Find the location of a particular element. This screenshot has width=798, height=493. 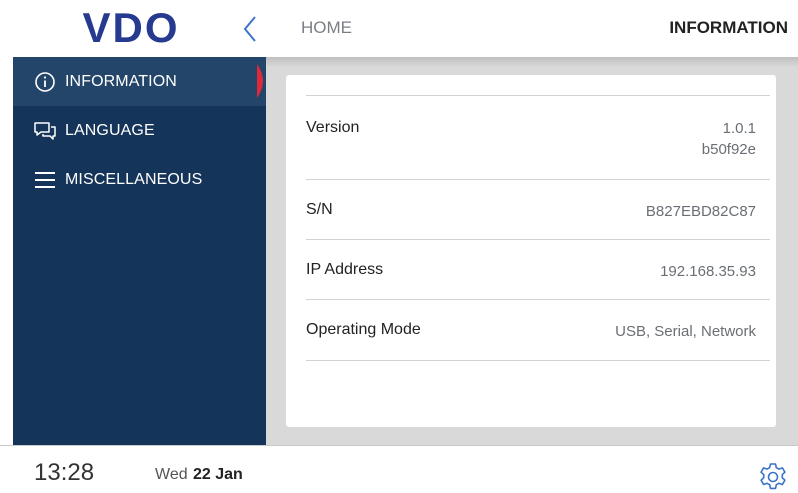

sidebar-item-information: INFORMATION is located at coordinates (139, 81).